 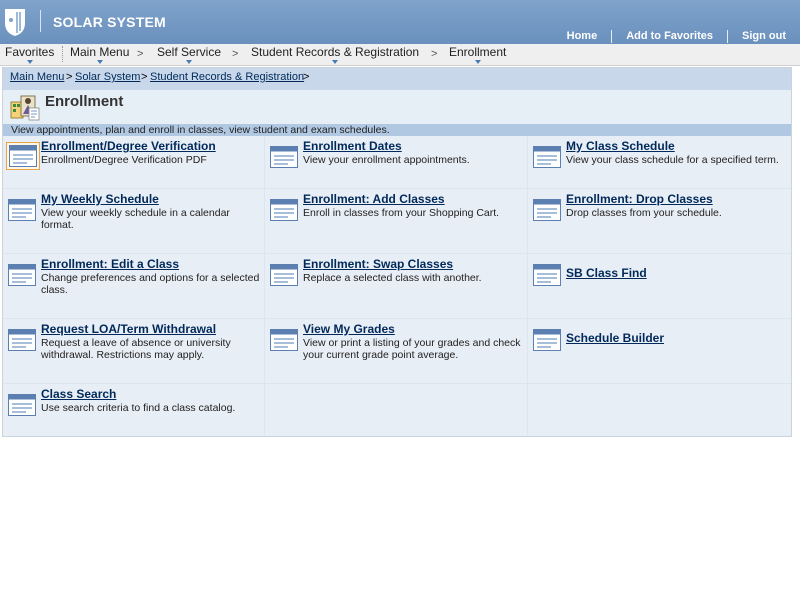 I want to click on tile-link: My Class Schedule, so click(x=620, y=146).